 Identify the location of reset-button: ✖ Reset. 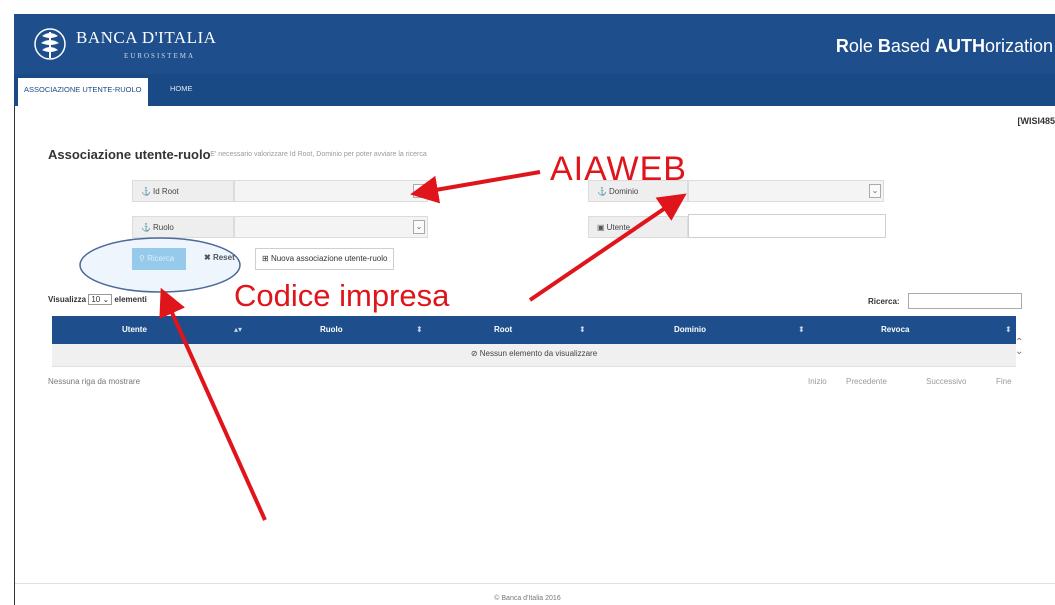
(219, 259).